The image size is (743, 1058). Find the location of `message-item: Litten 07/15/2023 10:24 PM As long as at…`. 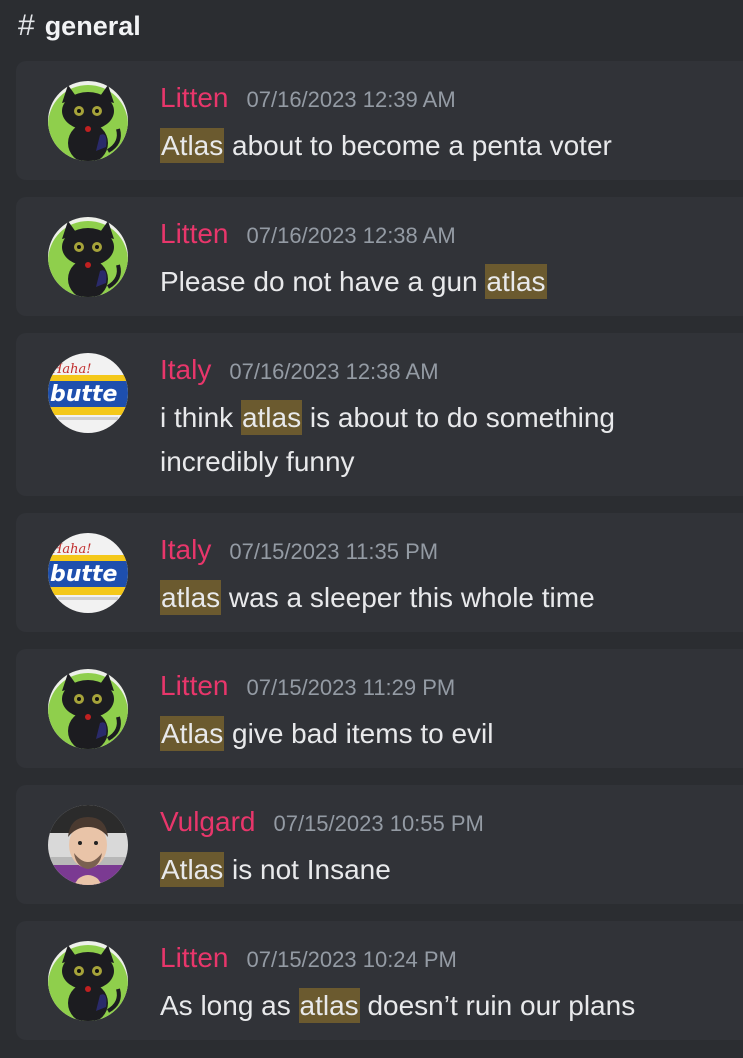

message-item: Litten 07/15/2023 10:24 PM As long as at… is located at coordinates (379, 980).